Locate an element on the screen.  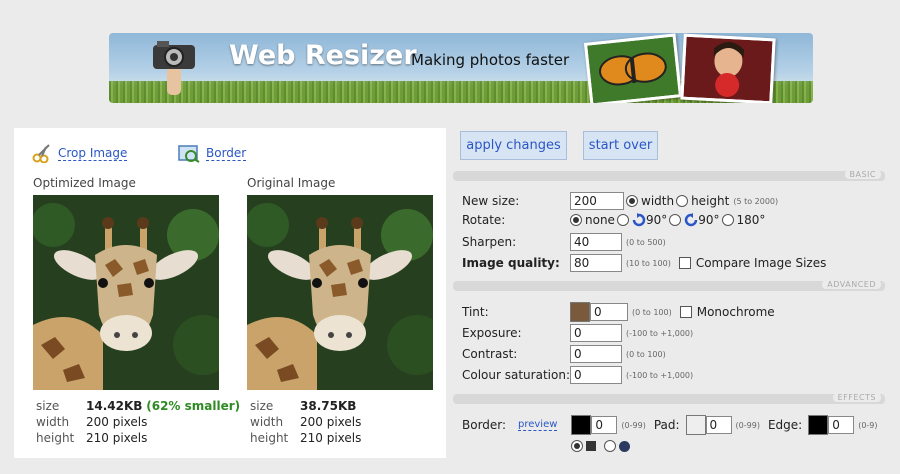
new-size-input: 200 is located at coordinates (597, 201).